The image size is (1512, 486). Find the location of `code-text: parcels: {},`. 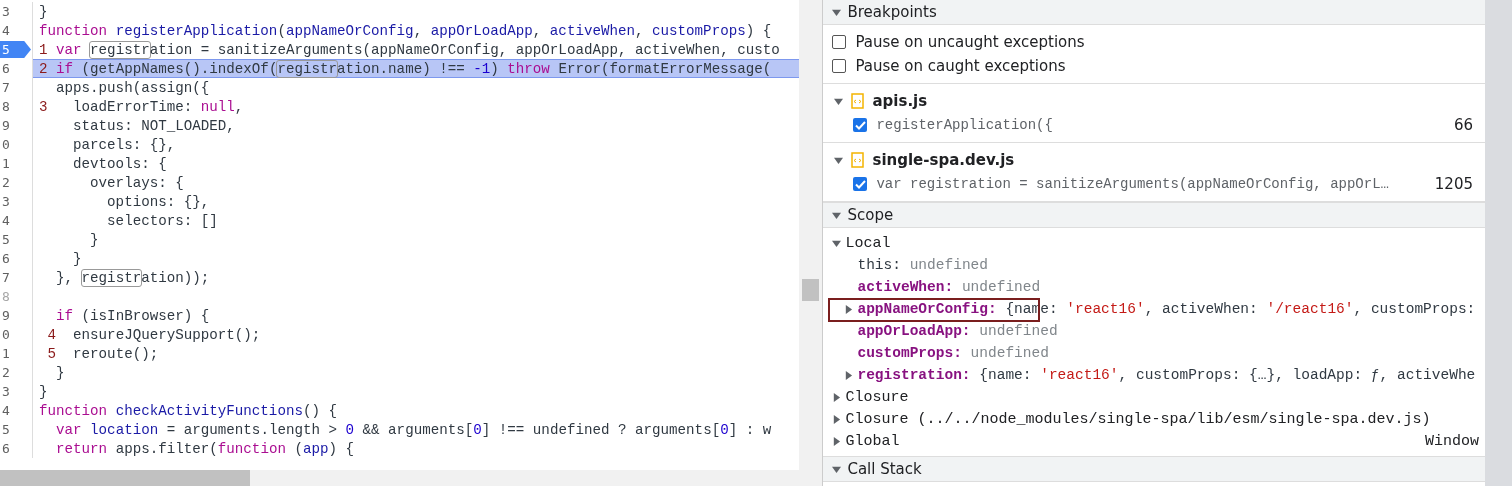

code-text: parcels: {}, is located at coordinates (124, 144).